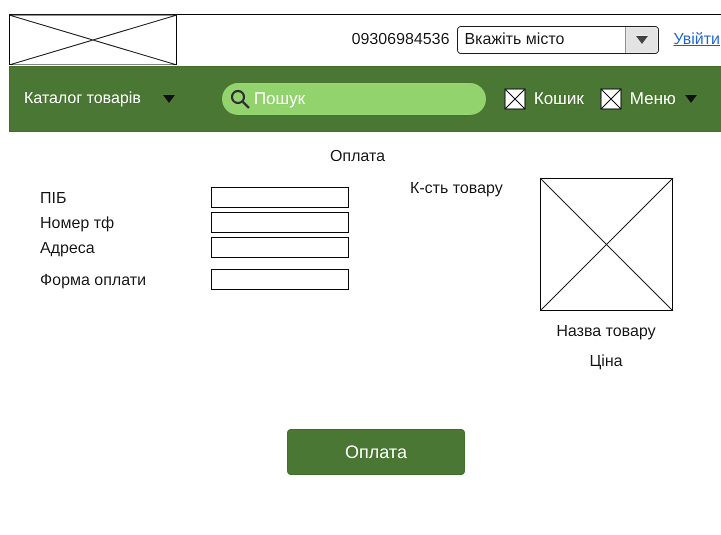  I want to click on field-label: ПІБ, so click(54, 199).